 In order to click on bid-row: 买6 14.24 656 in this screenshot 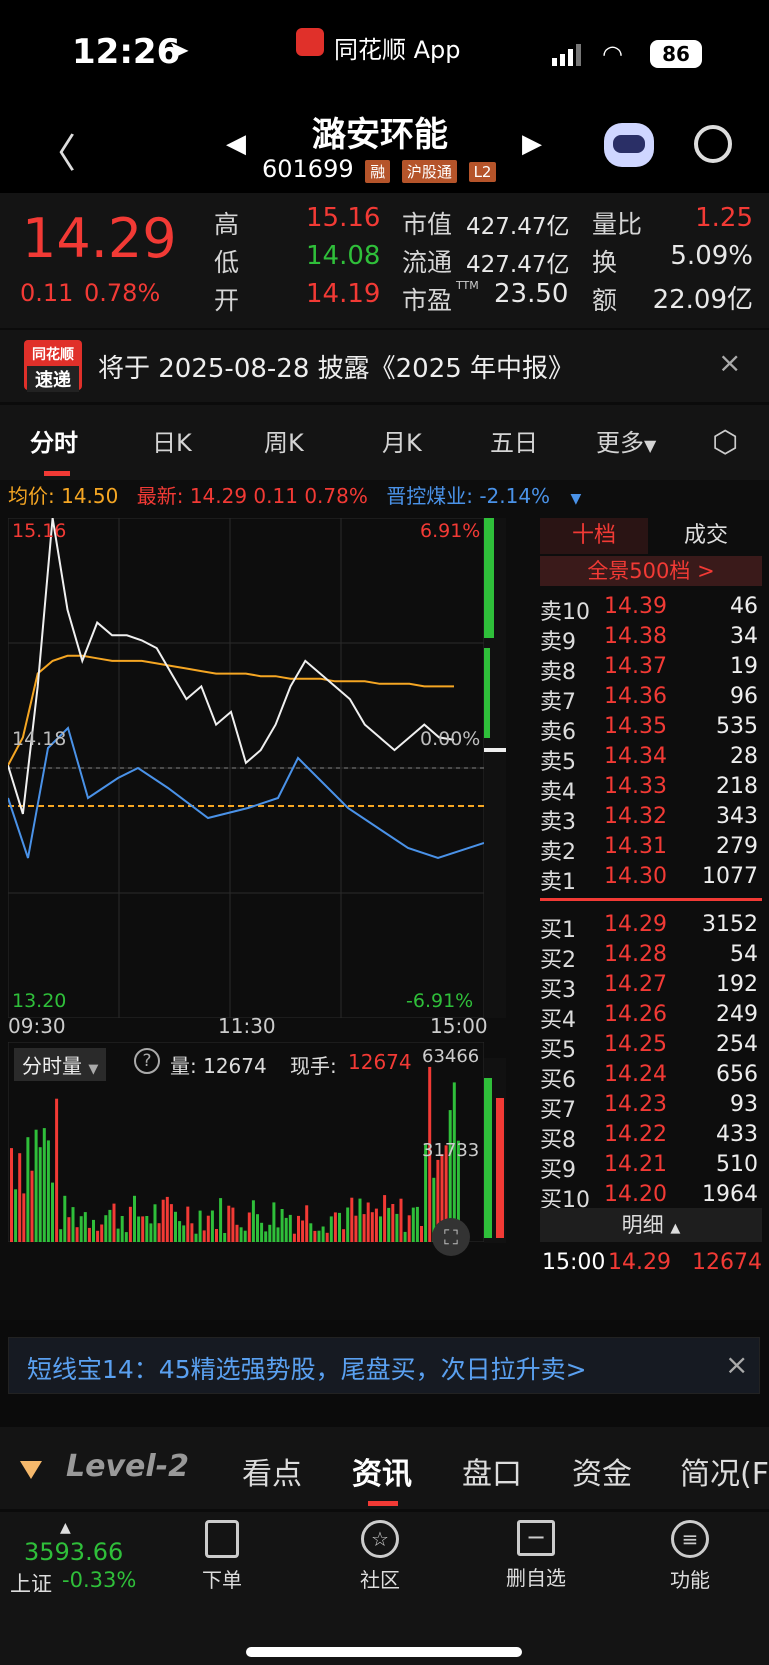, I will do `click(651, 1076)`.